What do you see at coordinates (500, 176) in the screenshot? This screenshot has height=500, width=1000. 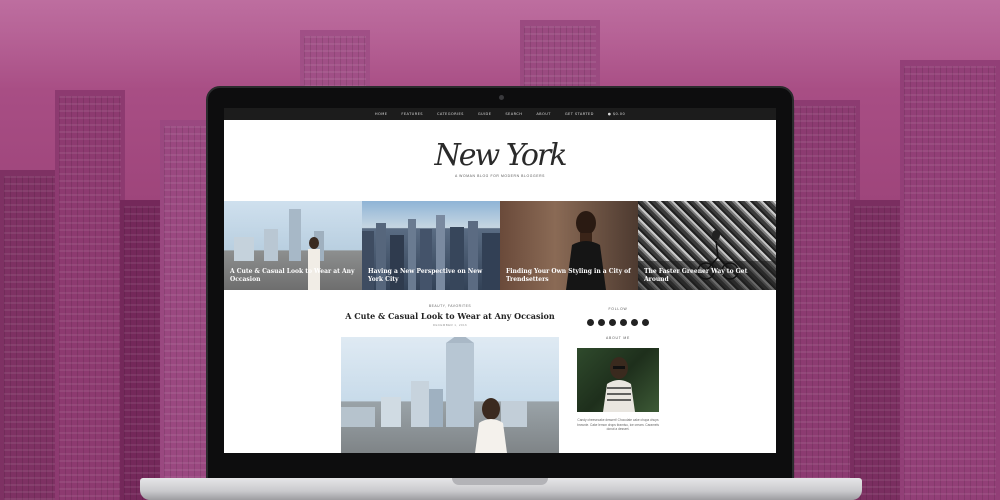 I see `site-tagline: A WOMAN BLOG FOR MODERN BLOGGERS` at bounding box center [500, 176].